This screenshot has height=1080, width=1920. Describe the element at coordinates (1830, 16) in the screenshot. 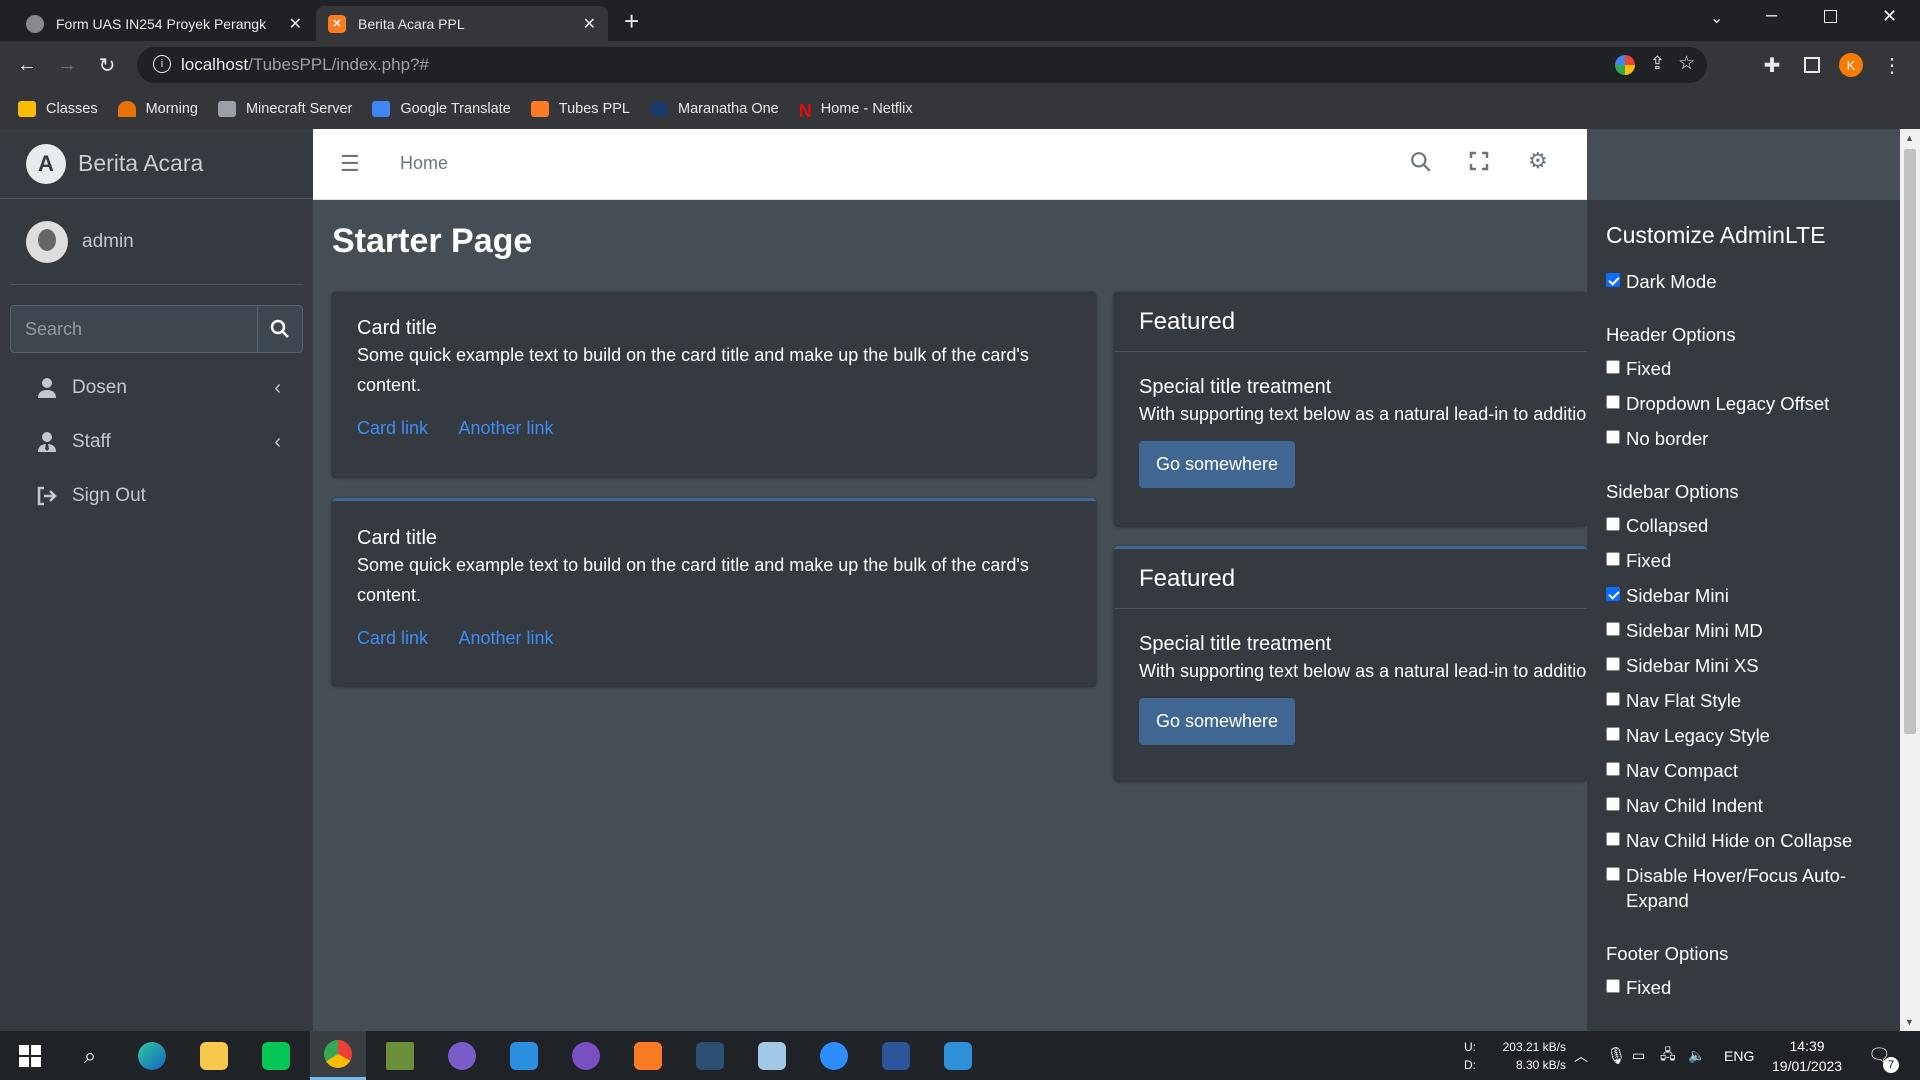

I see `restore-button` at that location.